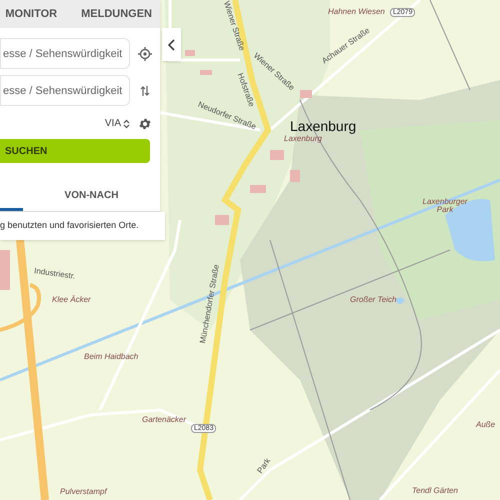 Image resolution: width=500 pixels, height=500 pixels. I want to click on map-label: Beim Haidbach, so click(111, 357).